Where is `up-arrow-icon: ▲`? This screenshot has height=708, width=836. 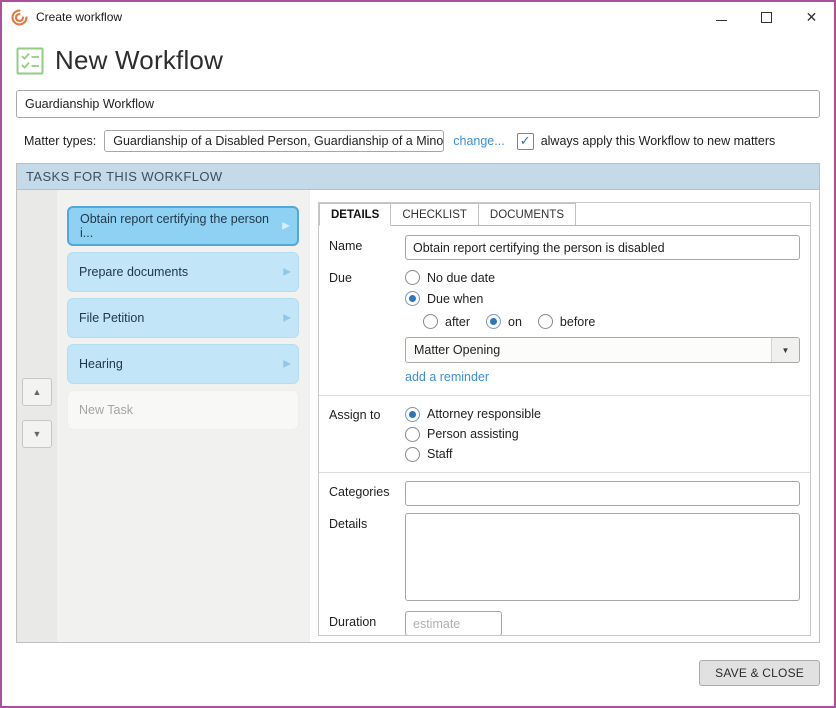 up-arrow-icon: ▲ is located at coordinates (37, 392).